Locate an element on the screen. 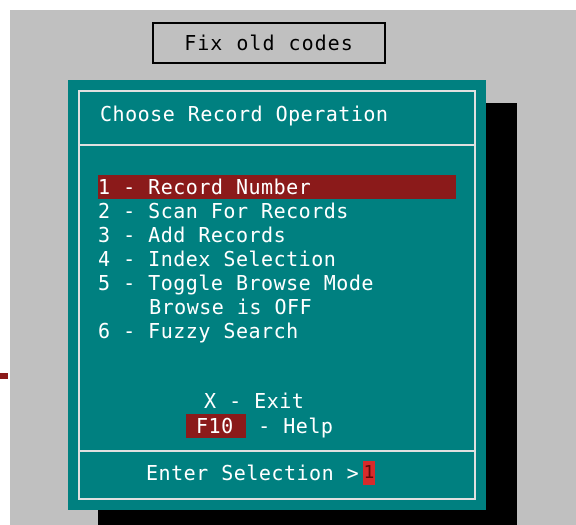 The image size is (576, 525). dialog-shadow-bottom is located at coordinates (307, 517).